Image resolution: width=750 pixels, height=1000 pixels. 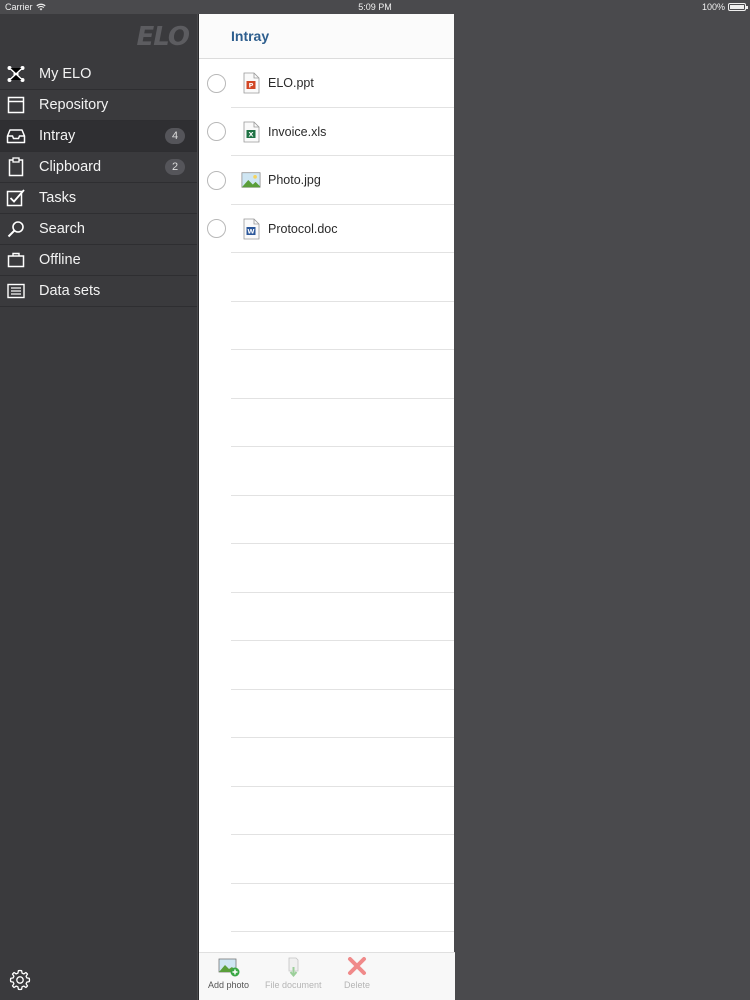 I want to click on checkbox-icon, so click(x=16, y=198).